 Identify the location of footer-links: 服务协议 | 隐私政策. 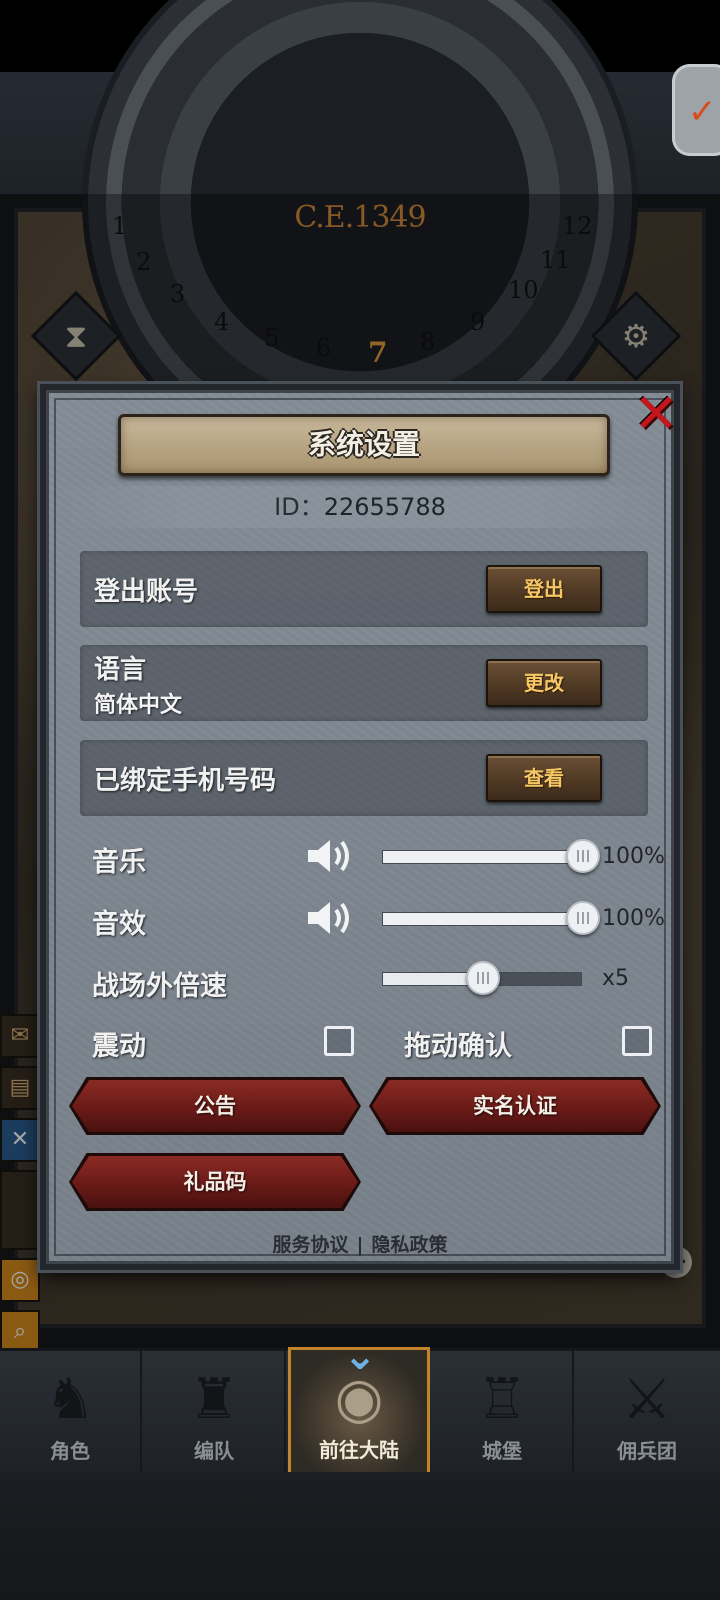
(360, 1243).